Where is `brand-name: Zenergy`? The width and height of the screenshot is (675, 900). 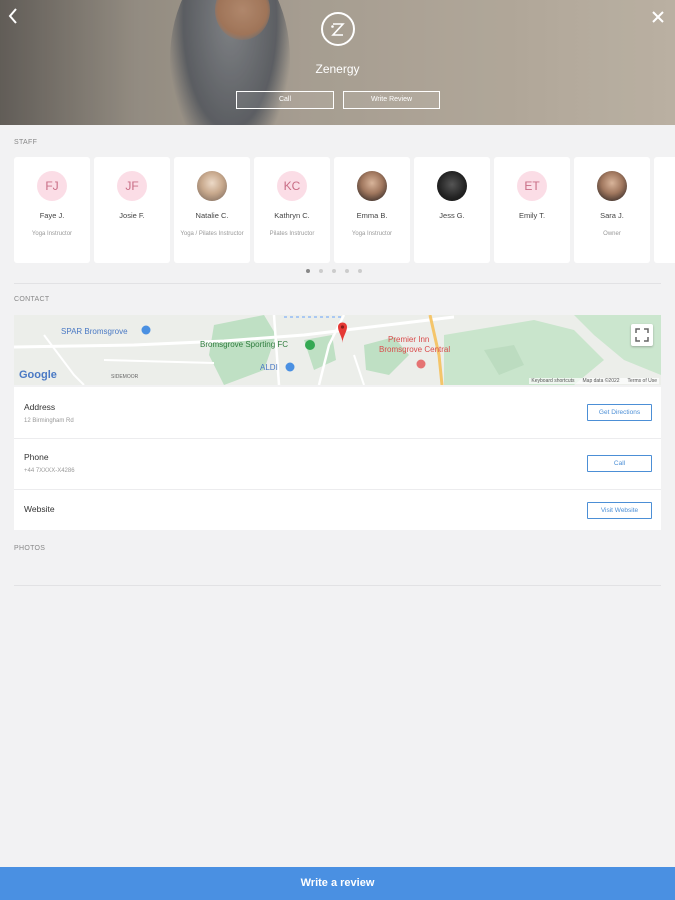
brand-name: Zenergy is located at coordinates (337, 69).